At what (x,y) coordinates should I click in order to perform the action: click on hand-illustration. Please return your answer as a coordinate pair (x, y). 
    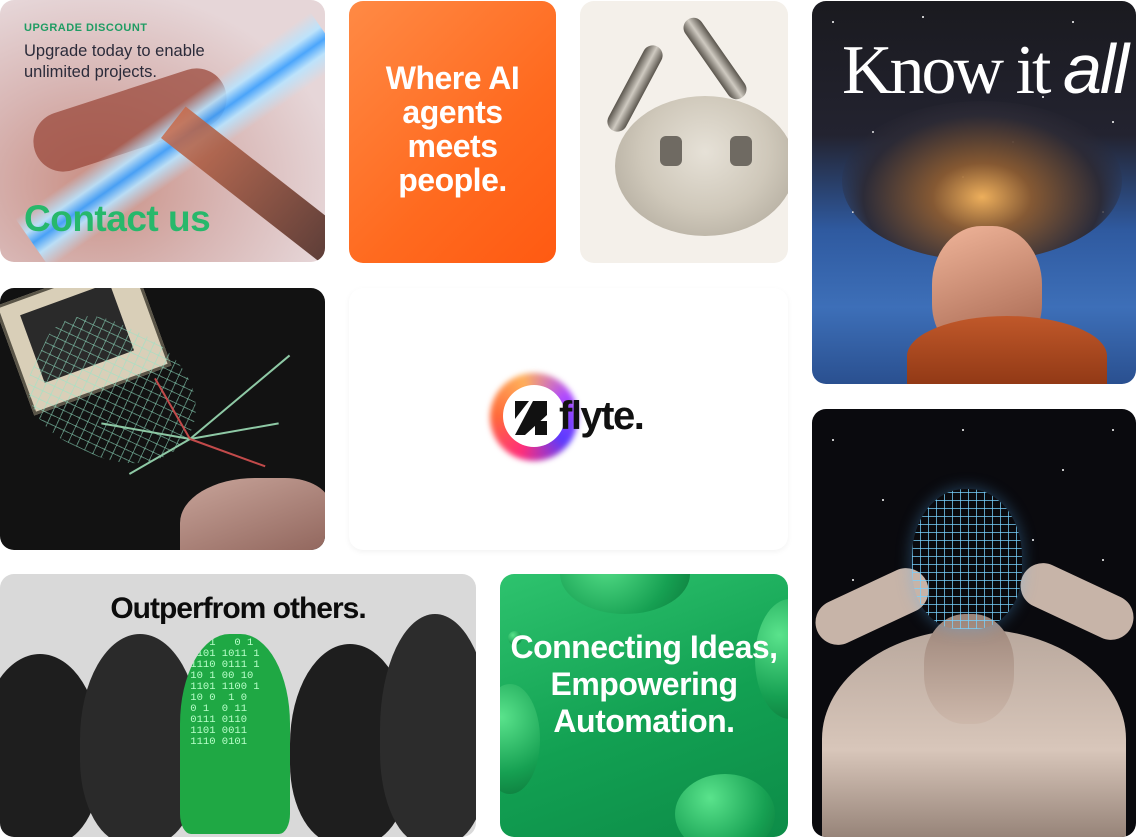
    Looking at the image, I should click on (252, 514).